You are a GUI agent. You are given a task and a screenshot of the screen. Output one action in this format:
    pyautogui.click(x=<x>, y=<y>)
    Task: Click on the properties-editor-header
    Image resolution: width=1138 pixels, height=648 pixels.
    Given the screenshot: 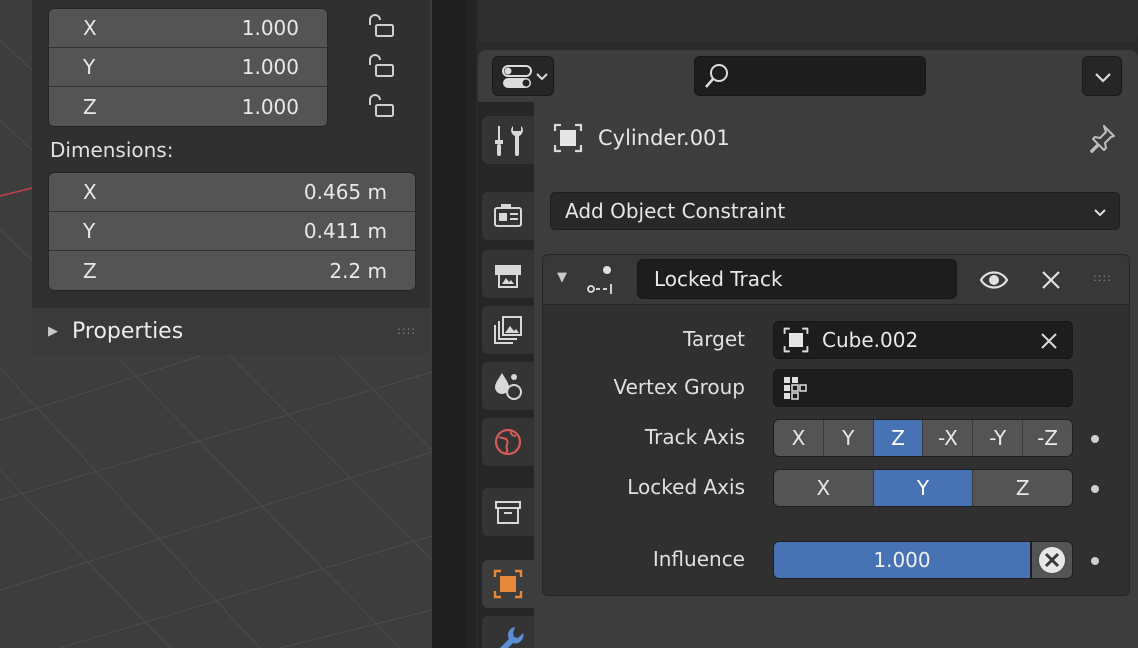 What is the action you would take?
    pyautogui.click(x=808, y=76)
    